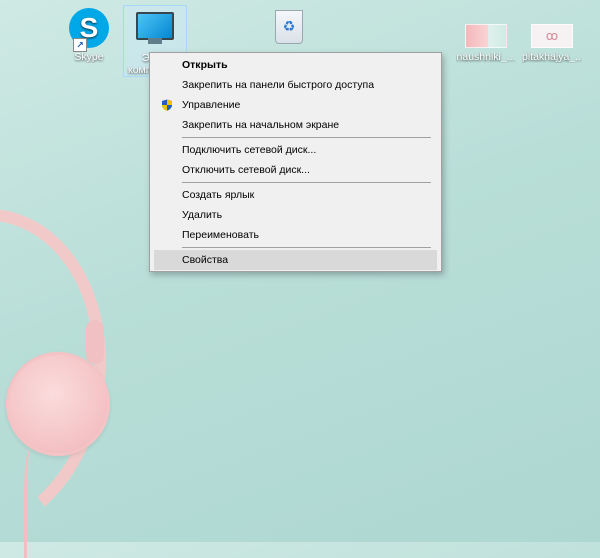 This screenshot has width=600, height=558. I want to click on menu-item-open: Открыть, so click(295, 65).